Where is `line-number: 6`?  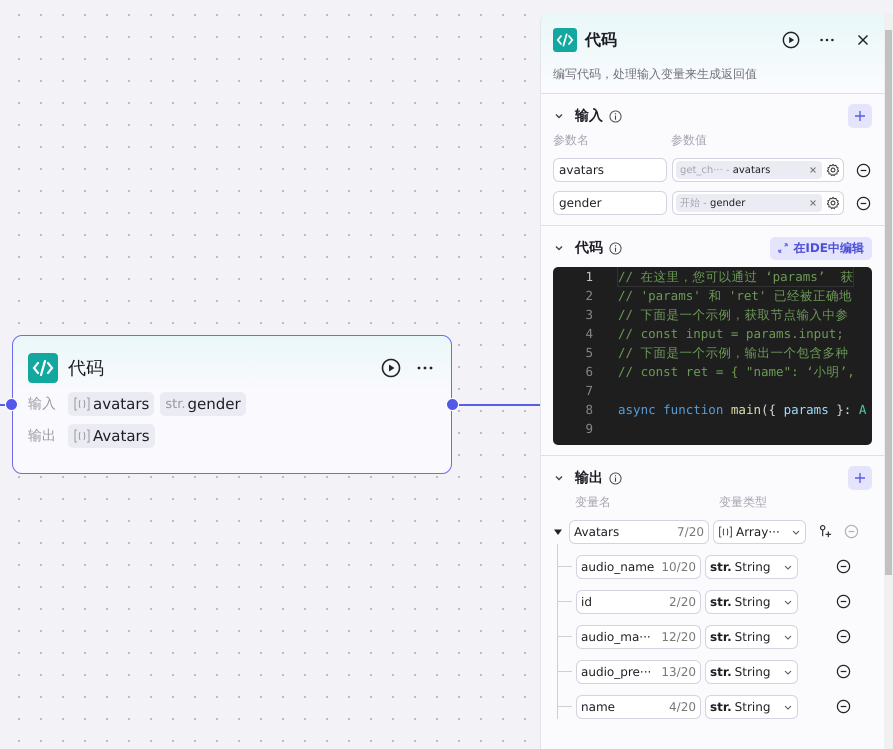 line-number: 6 is located at coordinates (589, 372).